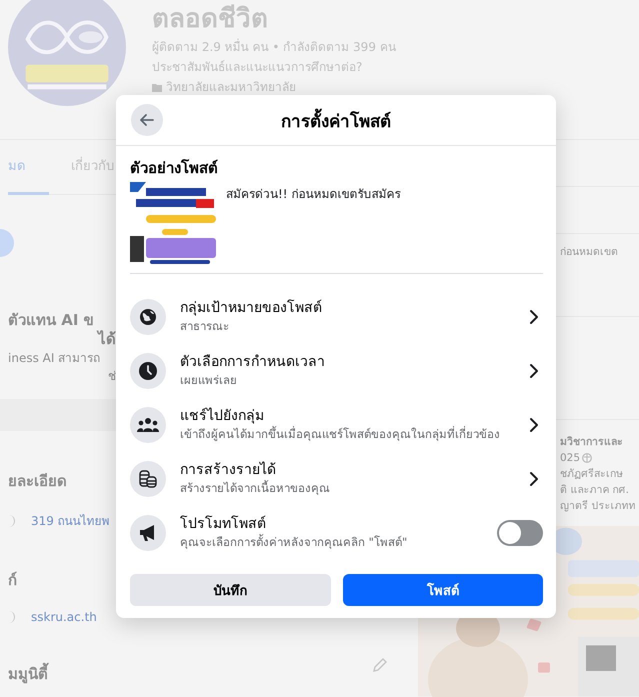 This screenshot has height=697, width=639. I want to click on post-text: ชภัฏศรีสะเกษ, so click(591, 474).